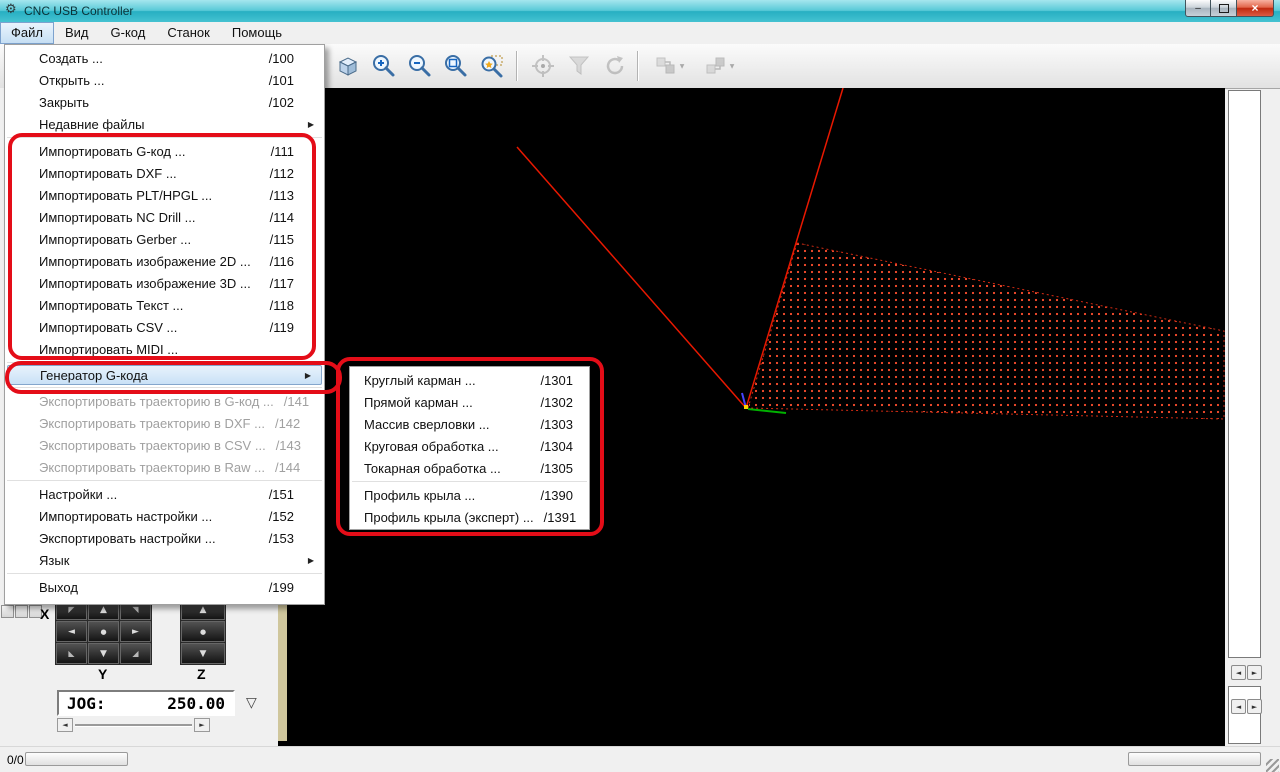 This screenshot has height=772, width=1280. I want to click on zoom-extents-button, so click(456, 66).